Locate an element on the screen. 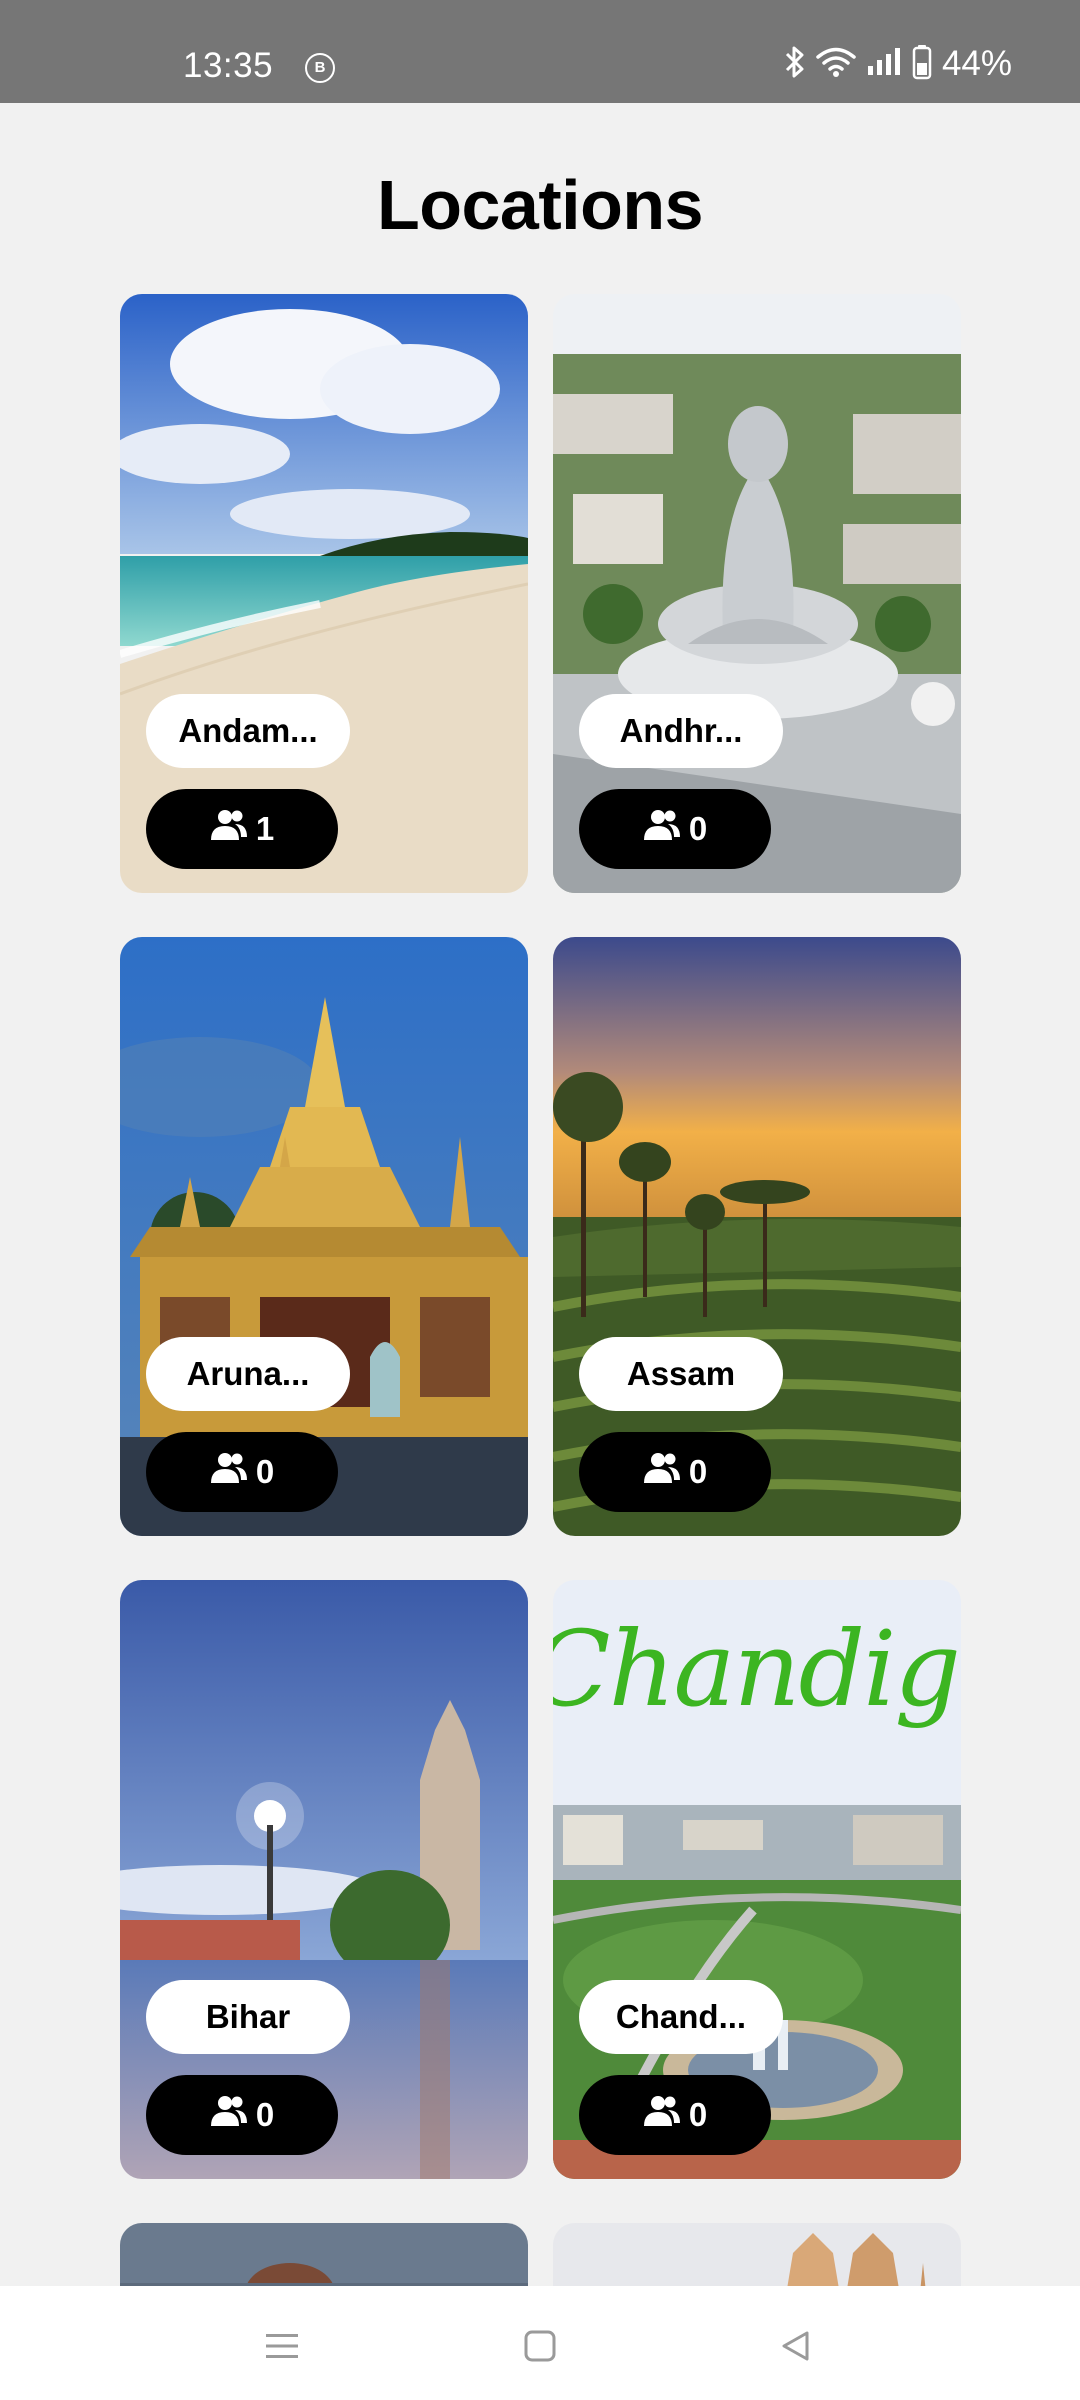 This screenshot has height=2400, width=1080. location-card: Andam... 1 is located at coordinates (324, 593).